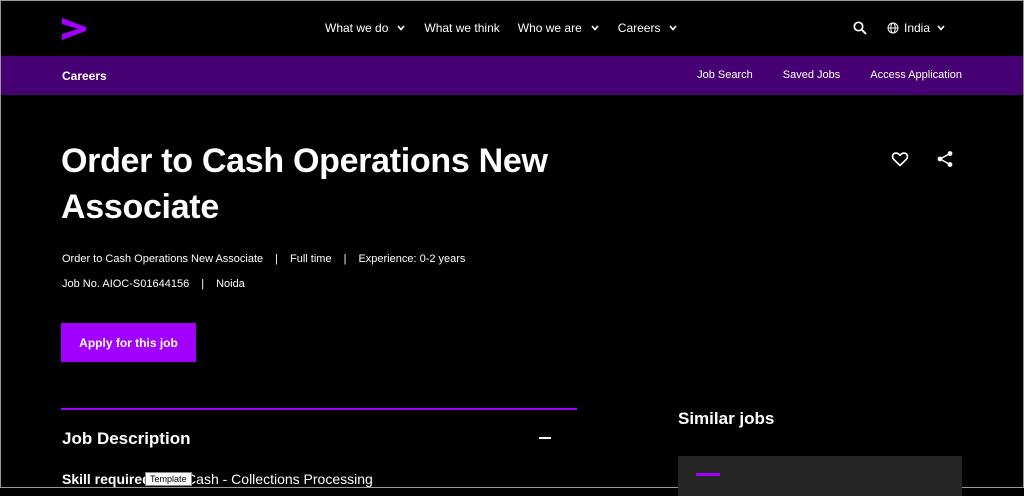  I want to click on card-accent-bar, so click(708, 474).